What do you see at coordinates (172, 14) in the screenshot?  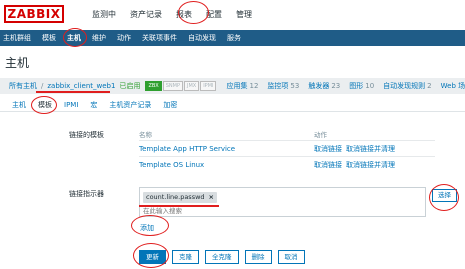 I see `top-nav: 监测中 资产记录 报表 配置 管理` at bounding box center [172, 14].